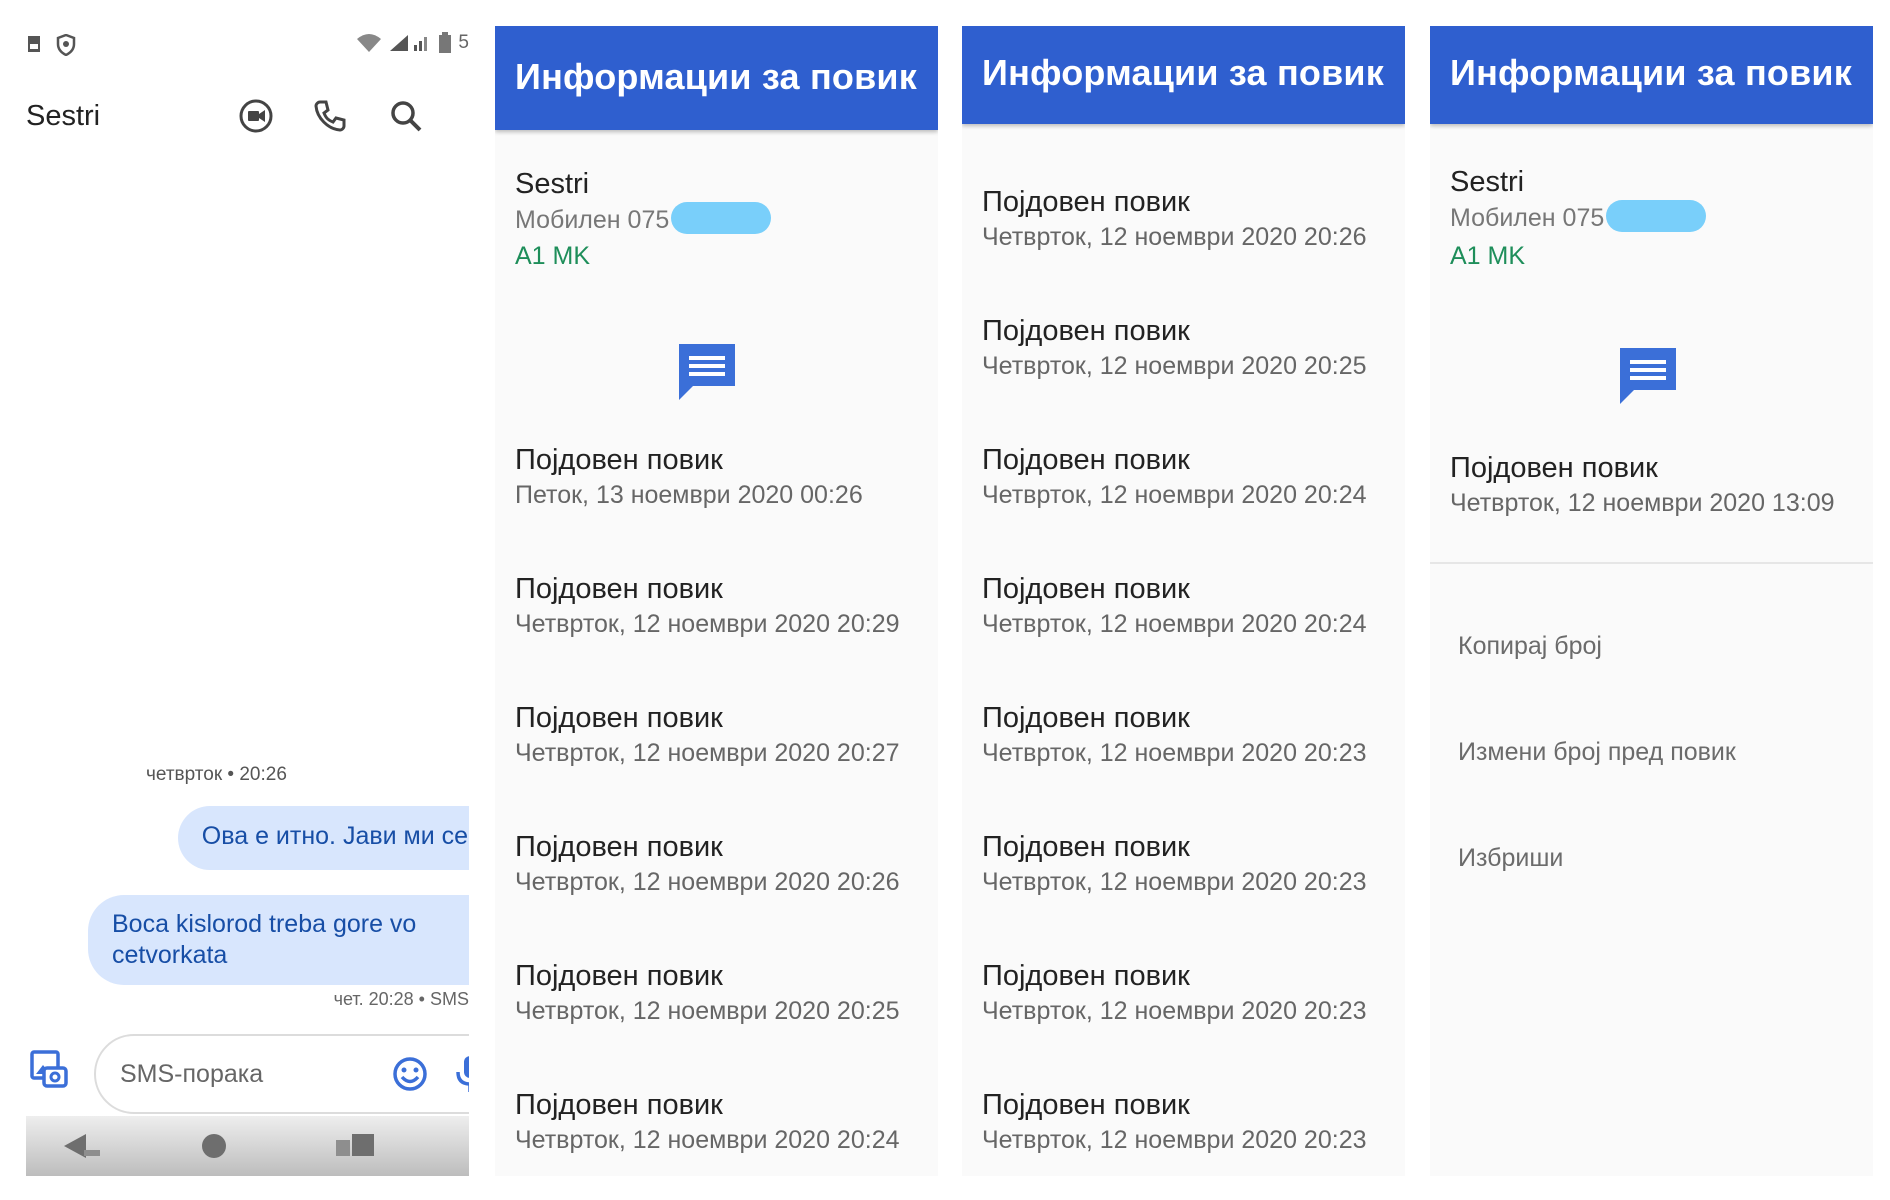  I want to click on battery-level: 5, so click(463, 42).